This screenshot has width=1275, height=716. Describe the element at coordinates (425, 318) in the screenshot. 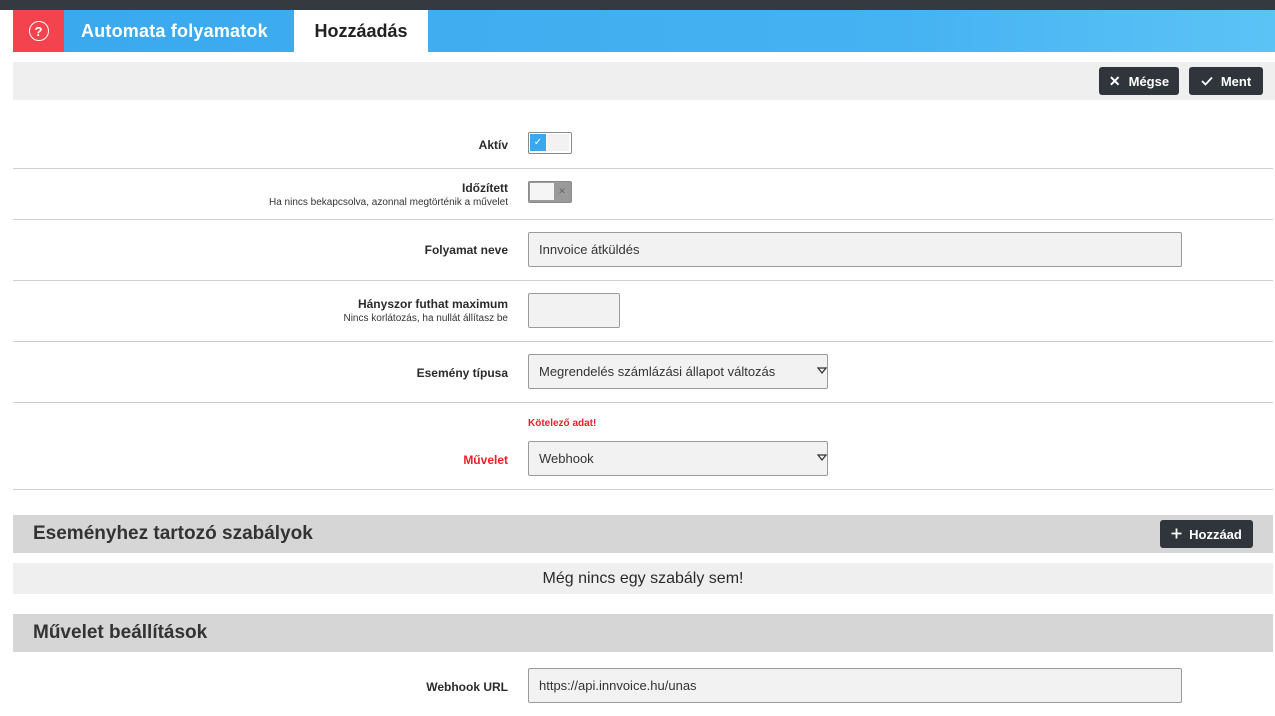

I see `max-runs-hint: Nincs korlátozás, ha nullát állítasz be` at that location.